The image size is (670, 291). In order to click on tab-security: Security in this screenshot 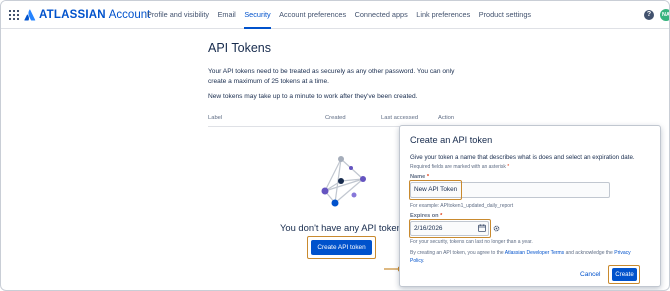, I will do `click(258, 15)`.